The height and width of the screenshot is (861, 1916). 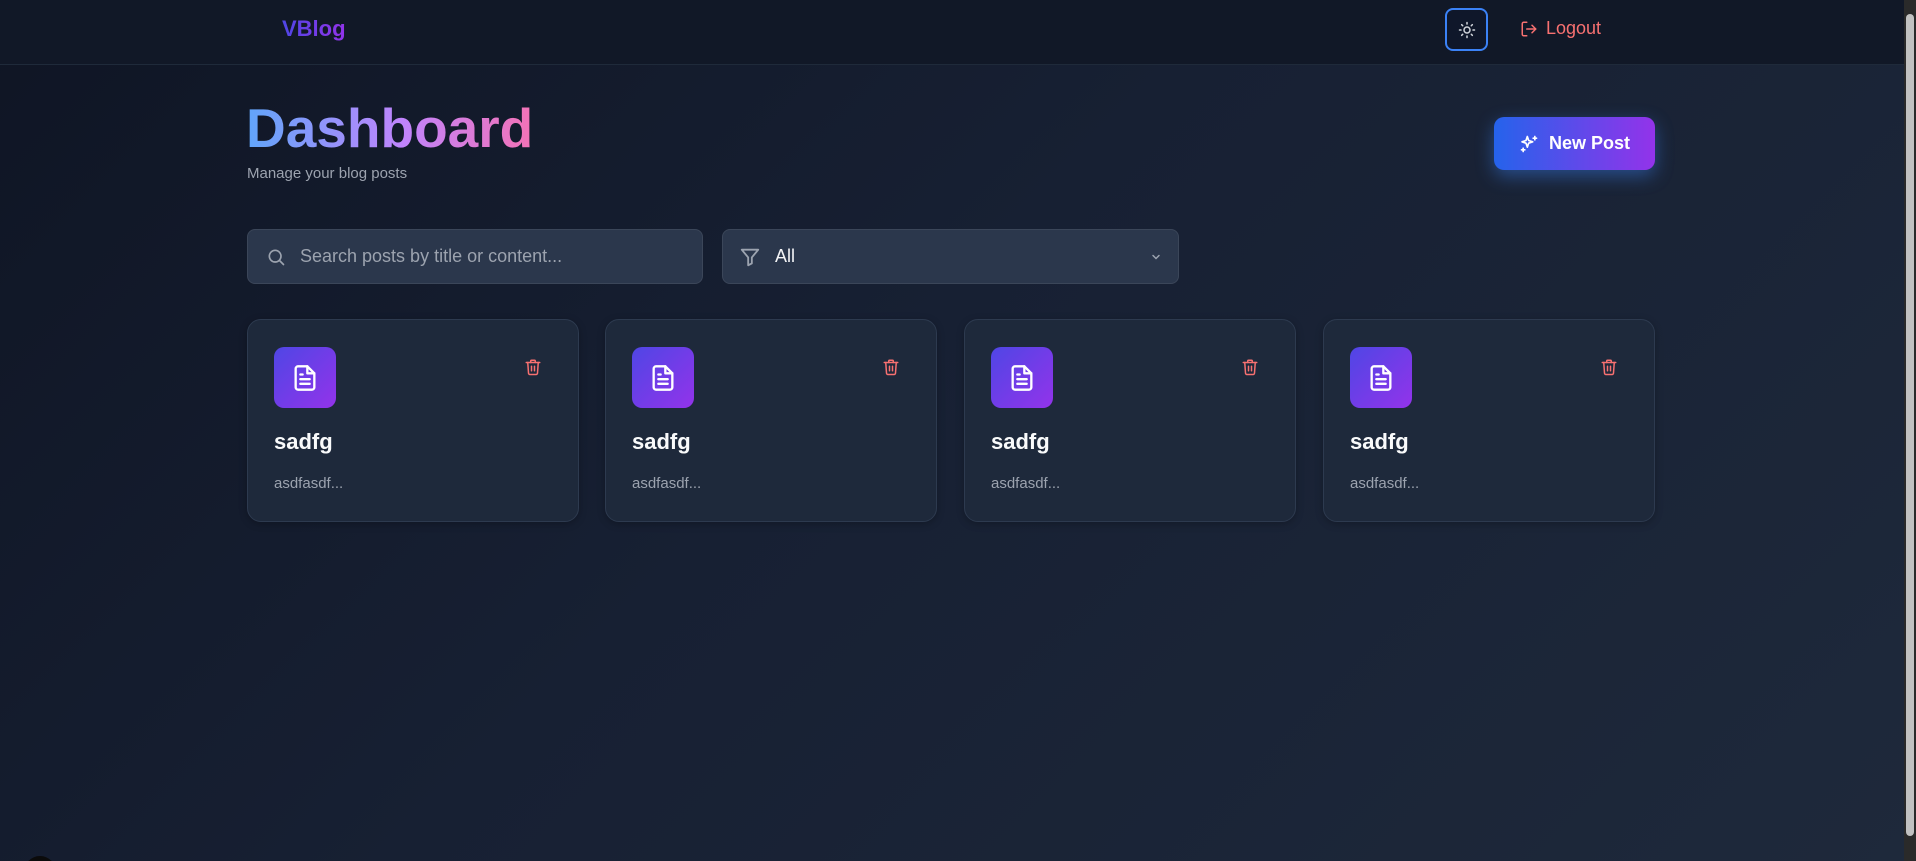 I want to click on sun-icon, so click(x=1466, y=29).